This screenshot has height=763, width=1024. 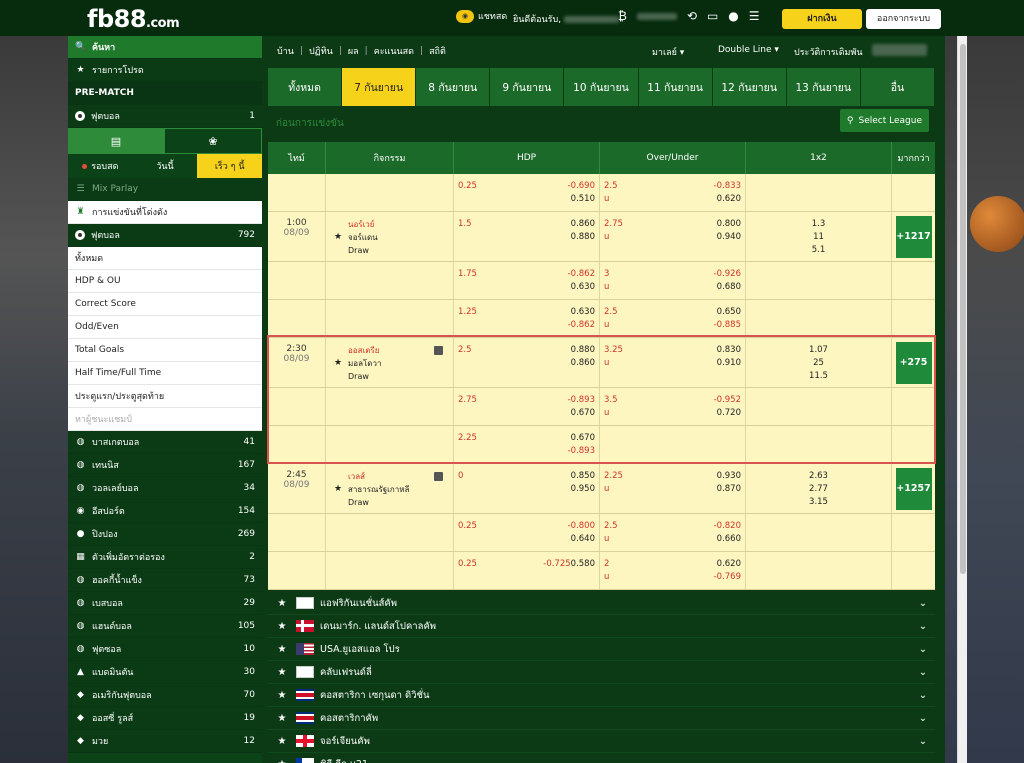 I want to click on odds-1x2: 11, so click(x=818, y=237).